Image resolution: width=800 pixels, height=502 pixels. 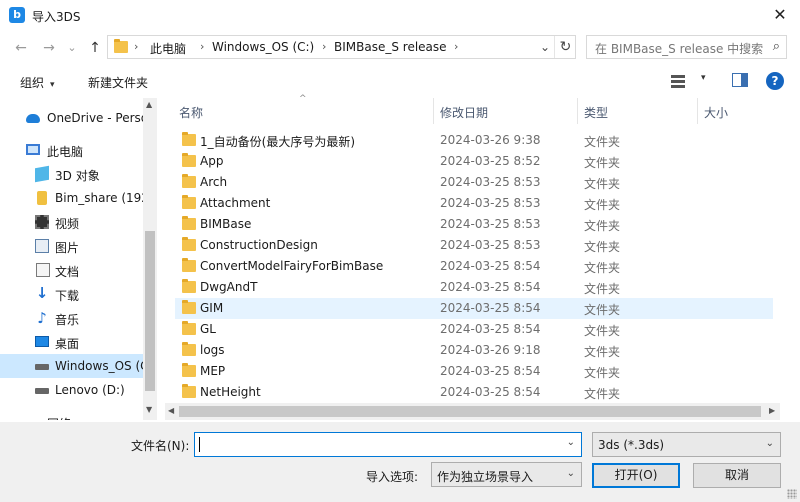 What do you see at coordinates (292, 266) in the screenshot?
I see `file-name: ConvertModelFairyForBimBase` at bounding box center [292, 266].